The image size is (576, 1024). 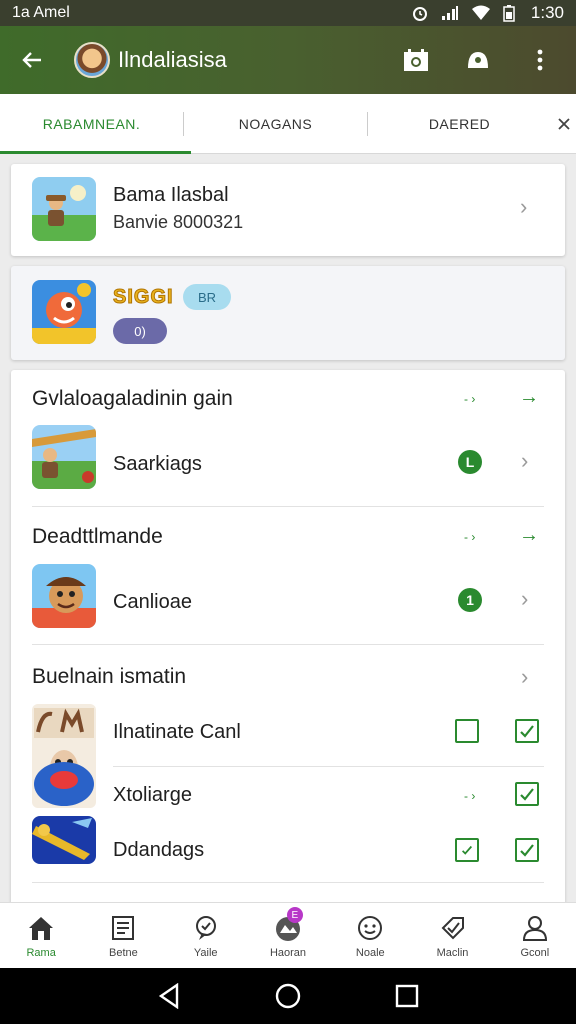 I want to click on nav-label: Haoran, so click(x=288, y=952).